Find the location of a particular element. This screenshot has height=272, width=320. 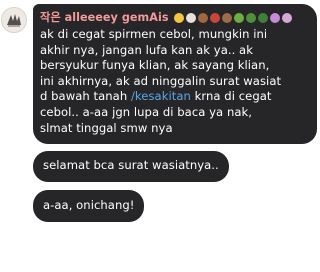

message-text-third: a-aa, onichang! is located at coordinates (89, 205).